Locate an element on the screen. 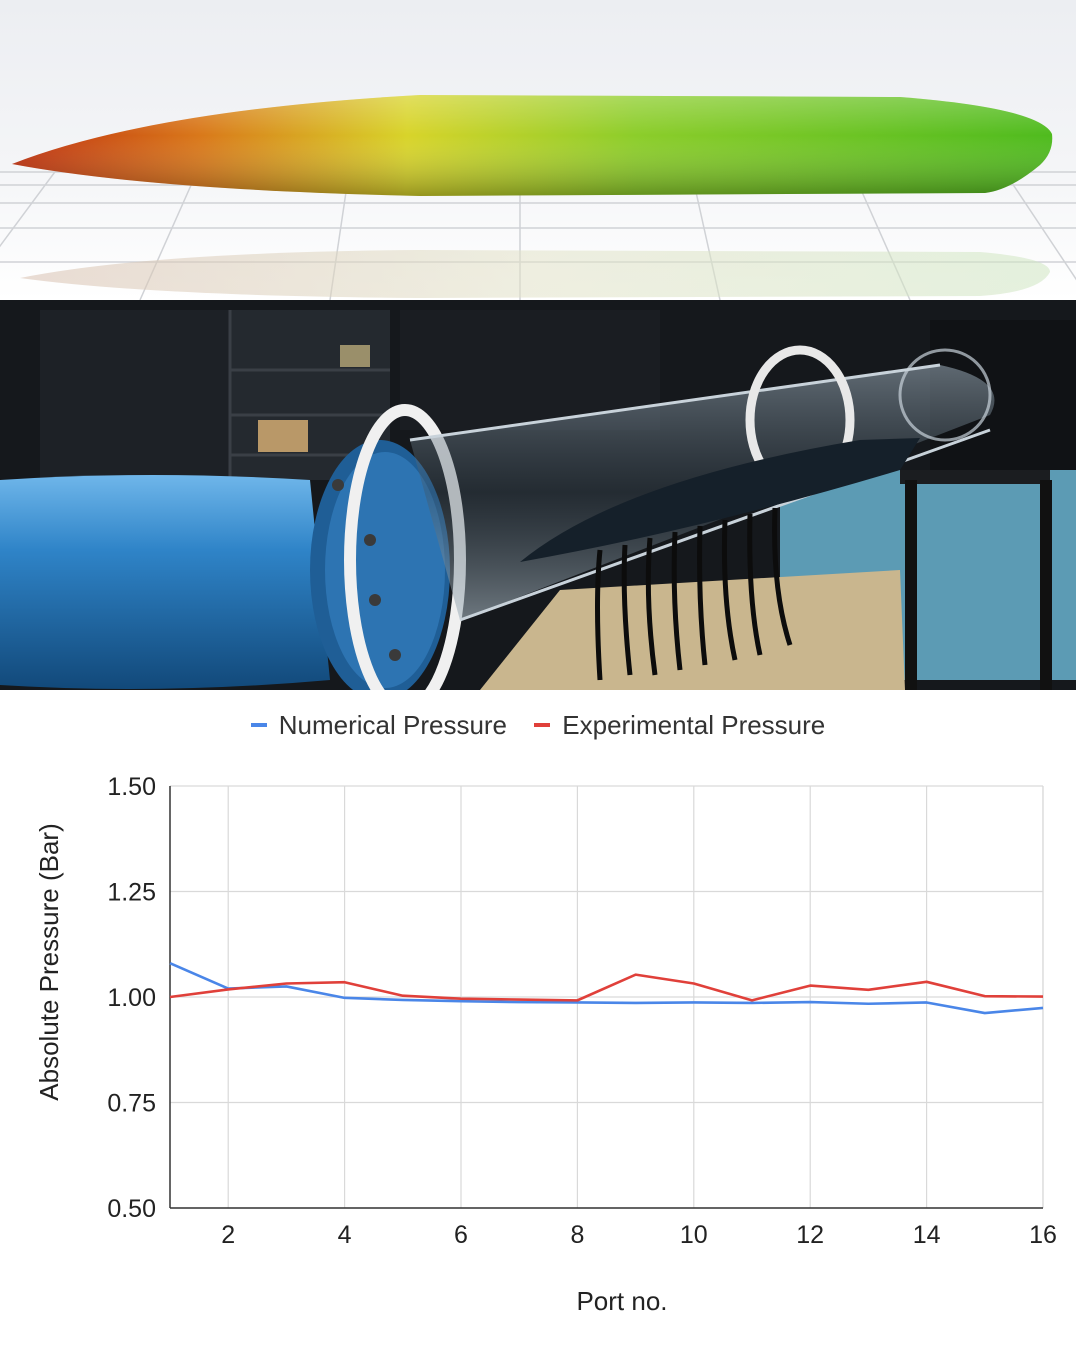  x-tick-label: 12 is located at coordinates (810, 1235).